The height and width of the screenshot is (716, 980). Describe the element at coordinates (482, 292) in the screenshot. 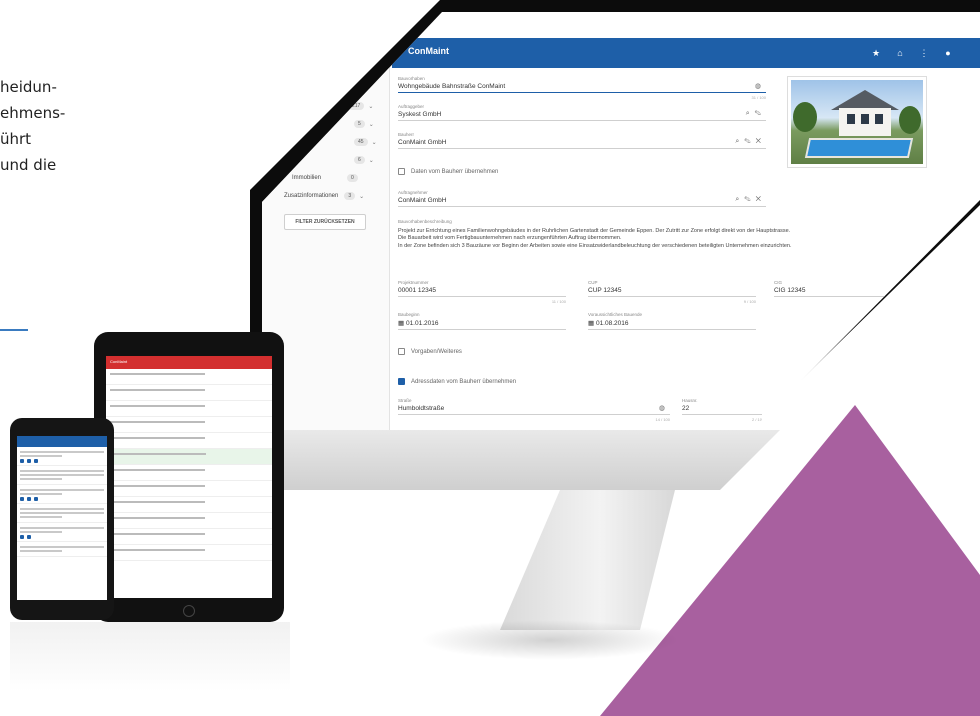

I see `project-number-field: Projektnummer 00001 12345 11 / 100` at that location.